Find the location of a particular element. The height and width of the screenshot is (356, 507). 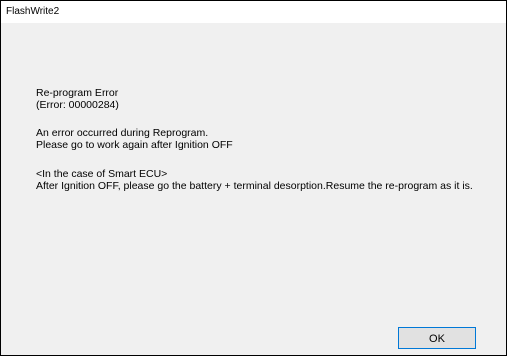

ok-button: OK is located at coordinates (437, 338).